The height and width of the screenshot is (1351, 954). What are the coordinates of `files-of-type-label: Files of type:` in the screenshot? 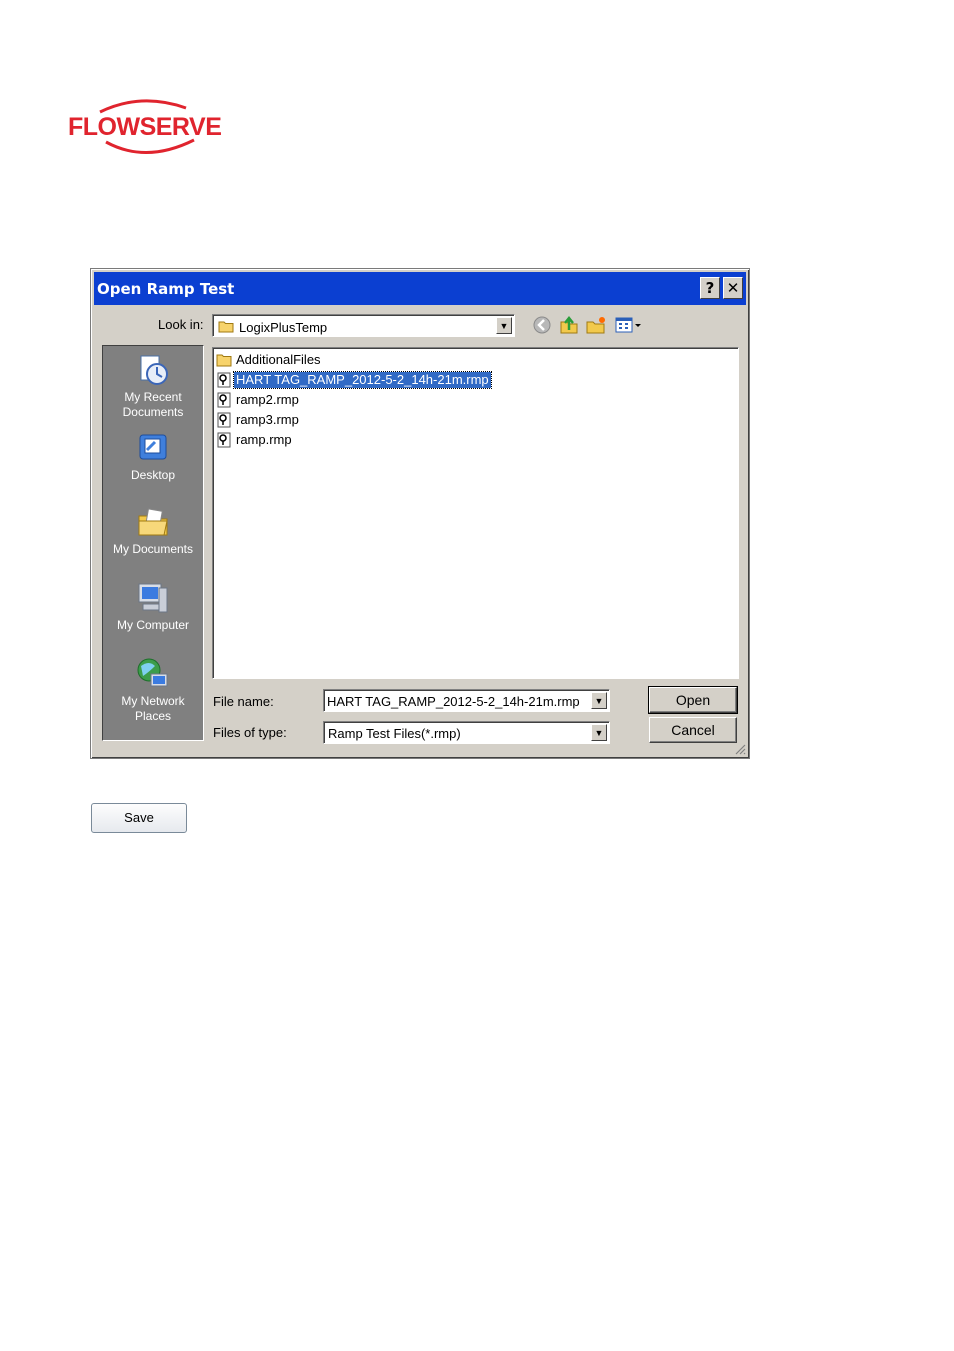 It's located at (250, 732).